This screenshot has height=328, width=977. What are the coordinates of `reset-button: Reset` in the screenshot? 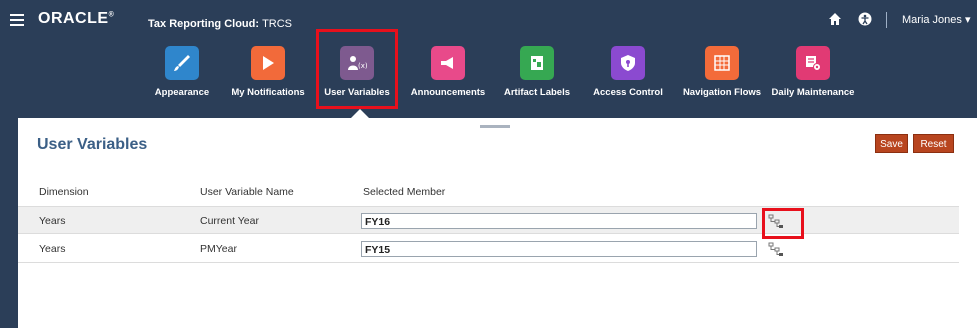 It's located at (933, 143).